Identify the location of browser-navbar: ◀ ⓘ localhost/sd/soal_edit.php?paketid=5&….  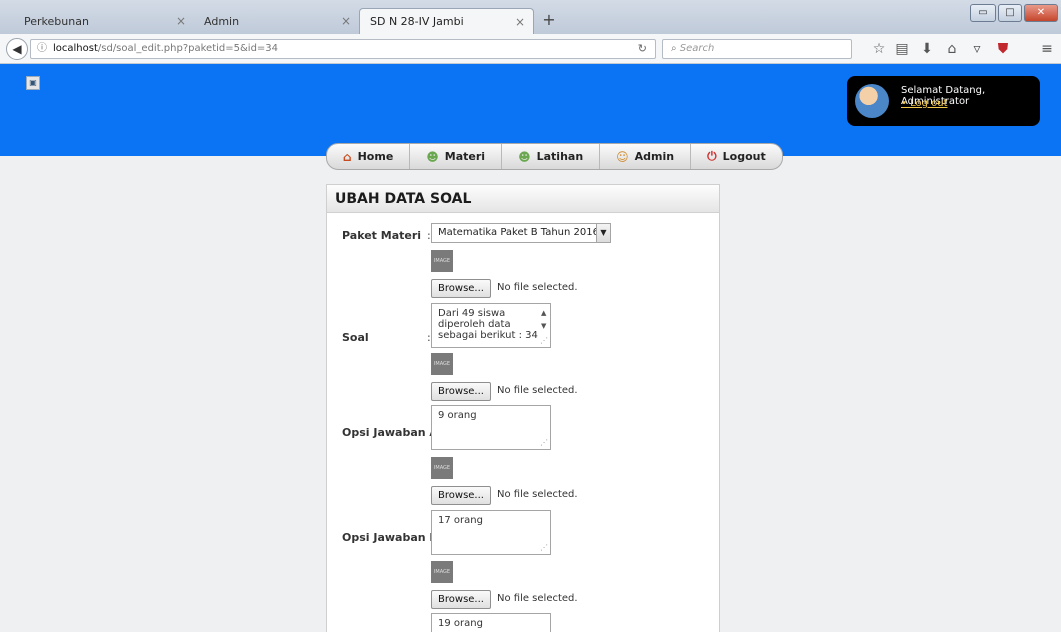
(530, 49).